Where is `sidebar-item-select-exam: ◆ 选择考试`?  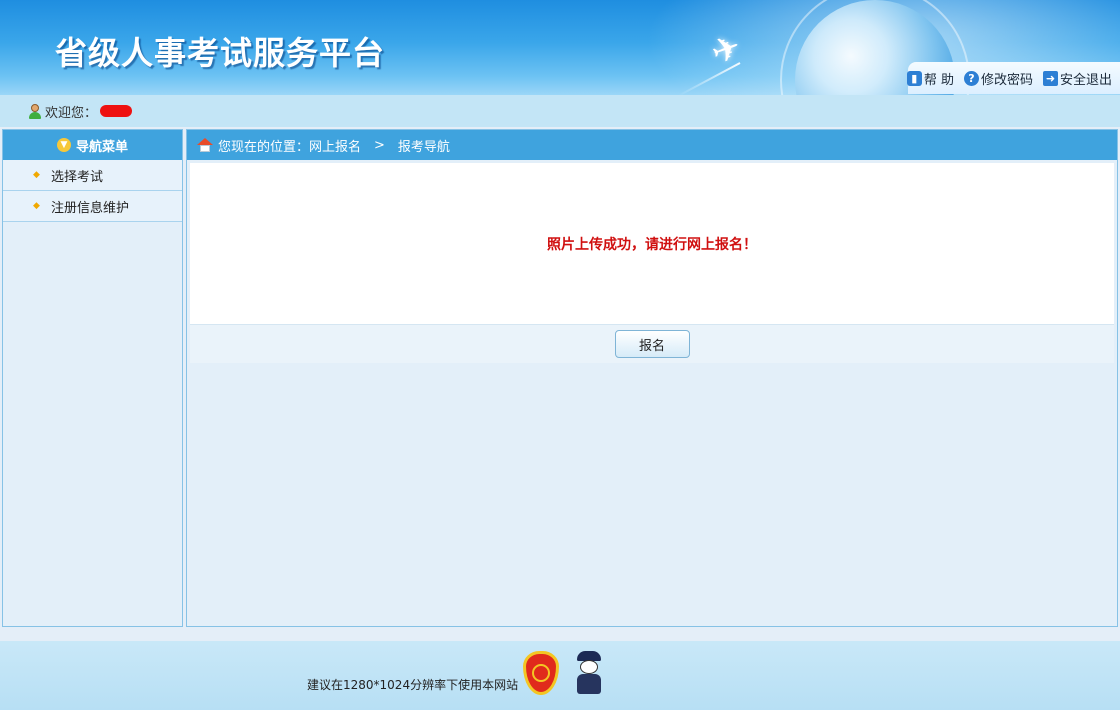 sidebar-item-select-exam: ◆ 选择考试 is located at coordinates (92, 175).